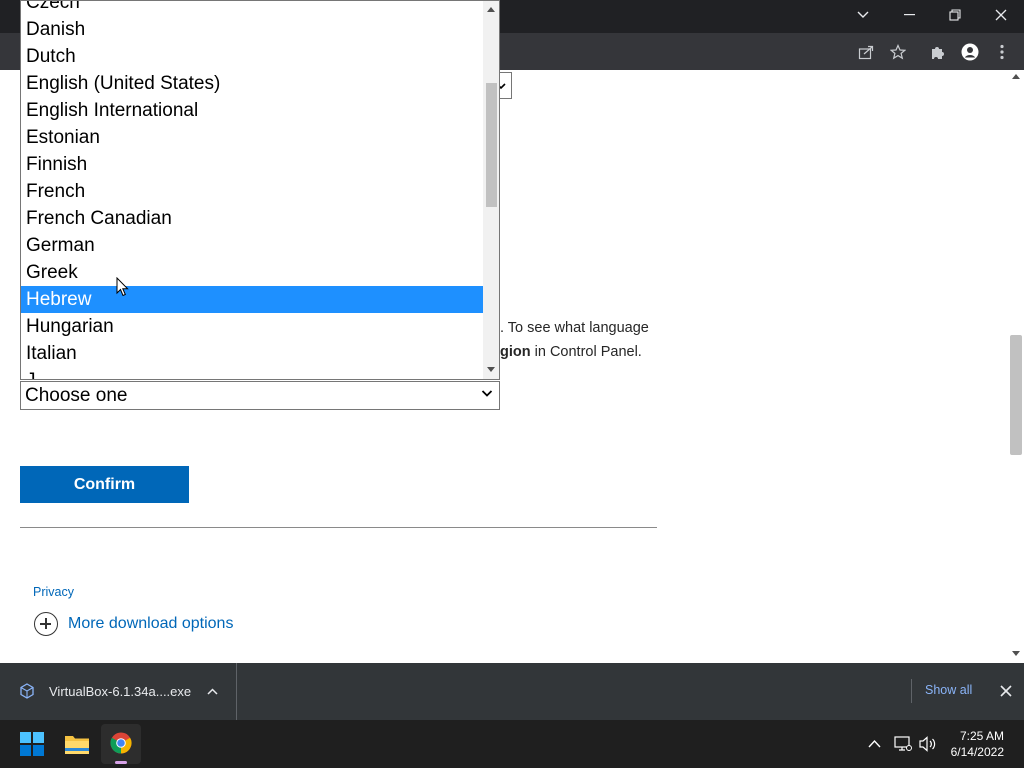 The width and height of the screenshot is (1024, 768). I want to click on chrome-icon, so click(121, 743).